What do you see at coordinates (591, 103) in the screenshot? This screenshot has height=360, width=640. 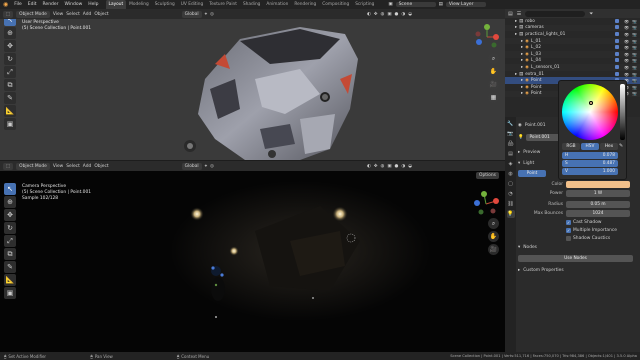 I see `color-wheel-cursor` at bounding box center [591, 103].